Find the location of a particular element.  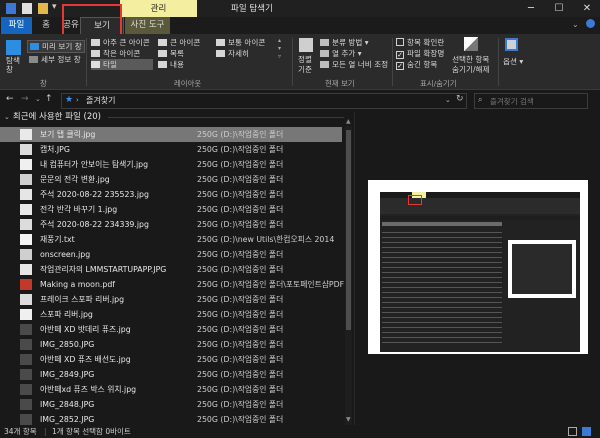

item-checkboxes-toggle: 항목 확인란 is located at coordinates (420, 42).